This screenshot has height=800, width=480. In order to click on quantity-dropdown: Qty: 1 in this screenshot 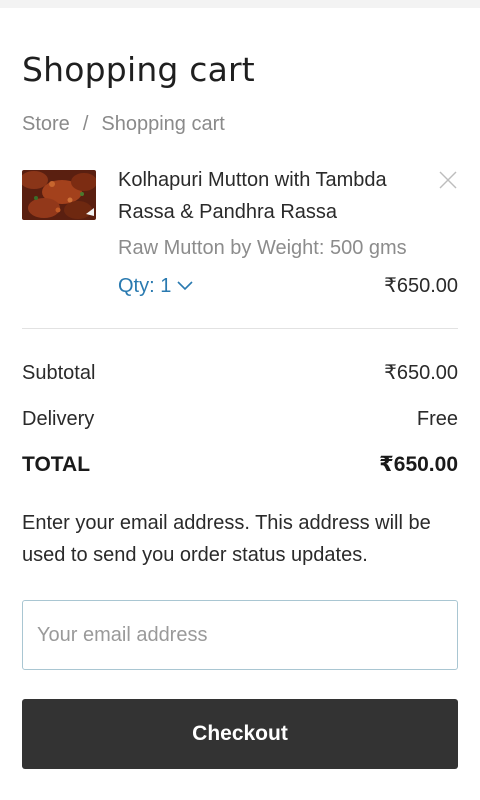, I will do `click(155, 286)`.